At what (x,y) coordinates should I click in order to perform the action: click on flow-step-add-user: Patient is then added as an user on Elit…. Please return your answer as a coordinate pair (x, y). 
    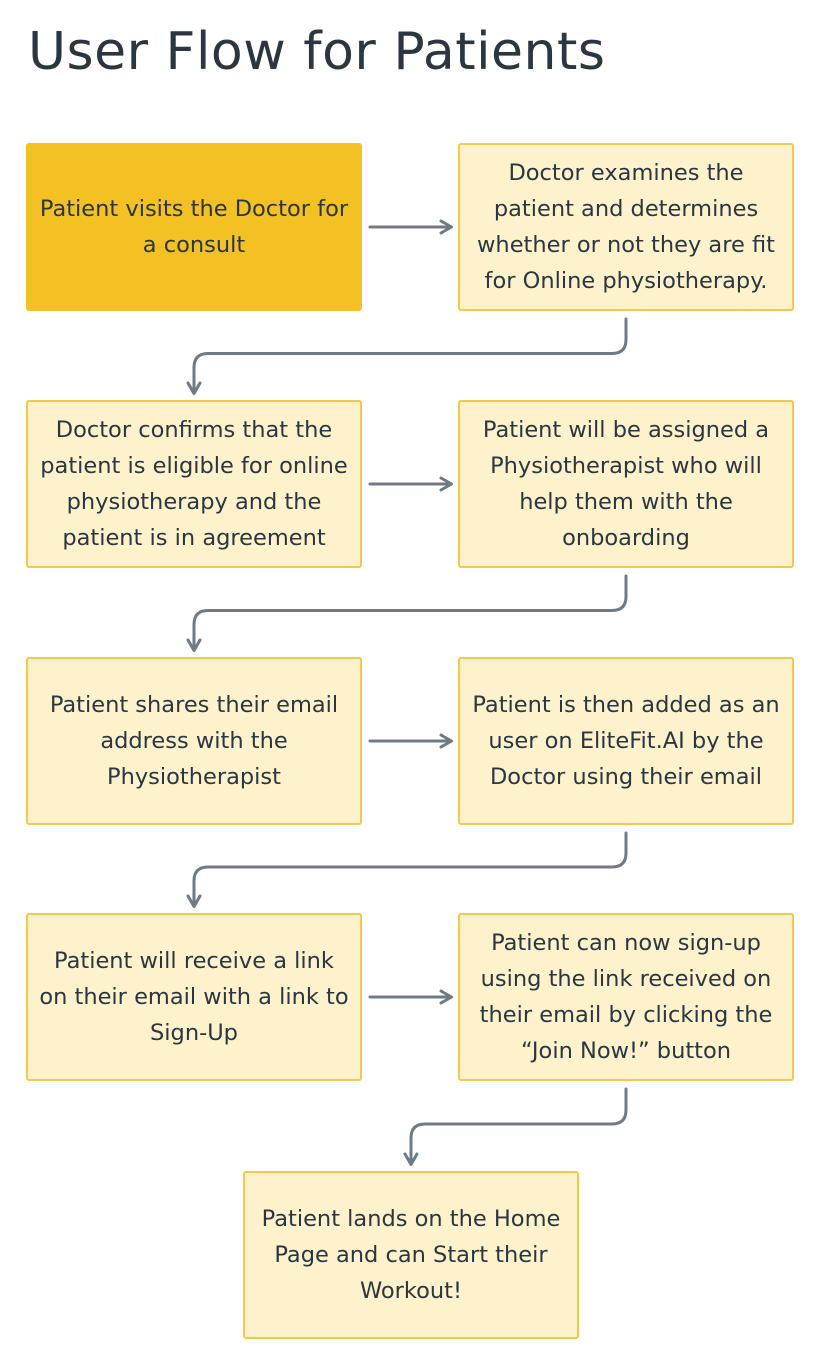
    Looking at the image, I should click on (626, 741).